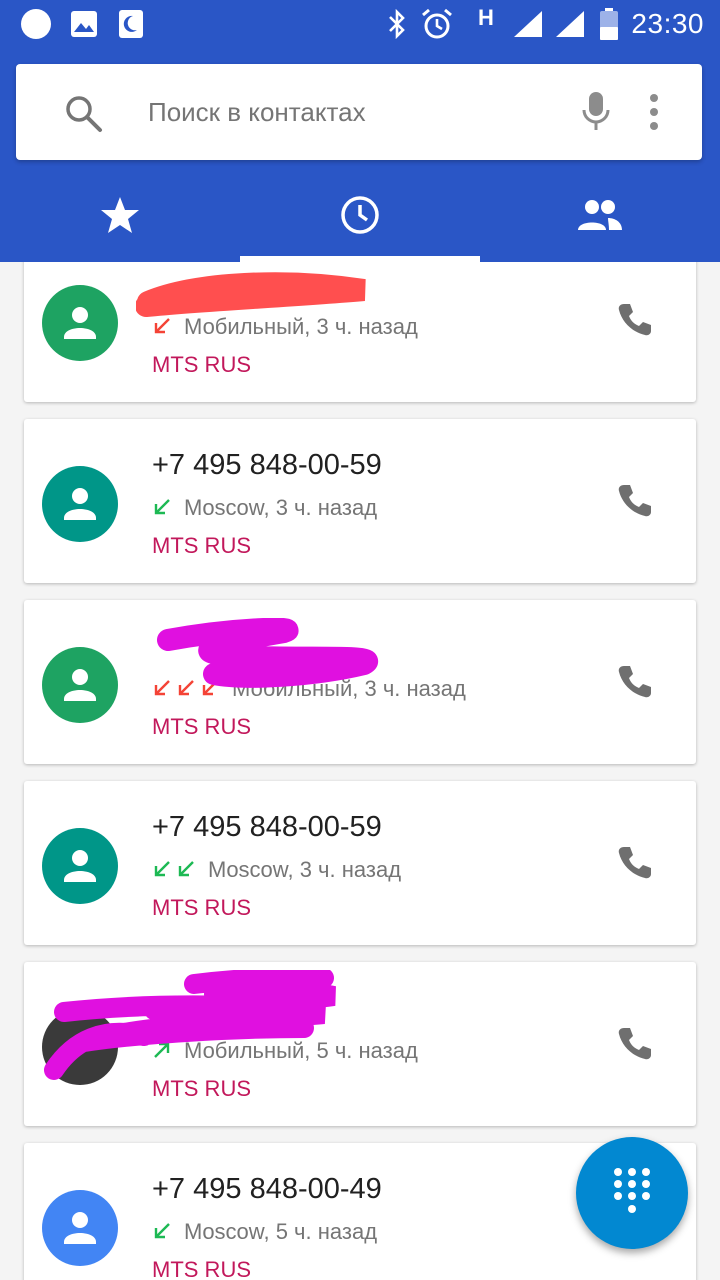 The image size is (720, 1280). What do you see at coordinates (36, 24) in the screenshot?
I see `notification-dot-icon` at bounding box center [36, 24].